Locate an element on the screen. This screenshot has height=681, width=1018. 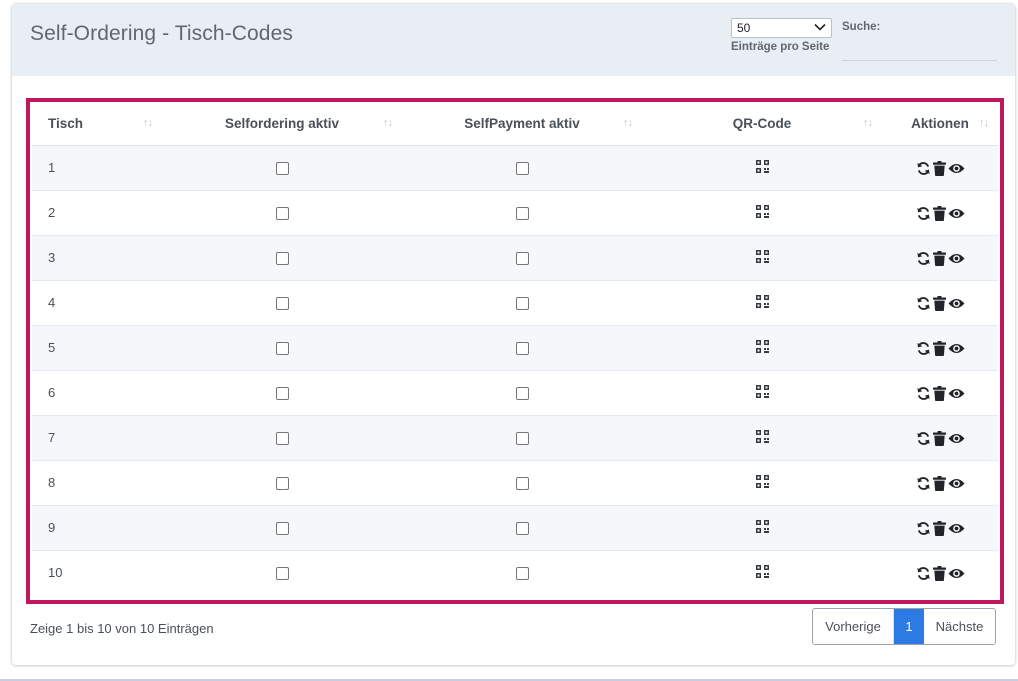
column-header-tisch: Tisch ↑↓ is located at coordinates (97, 124).